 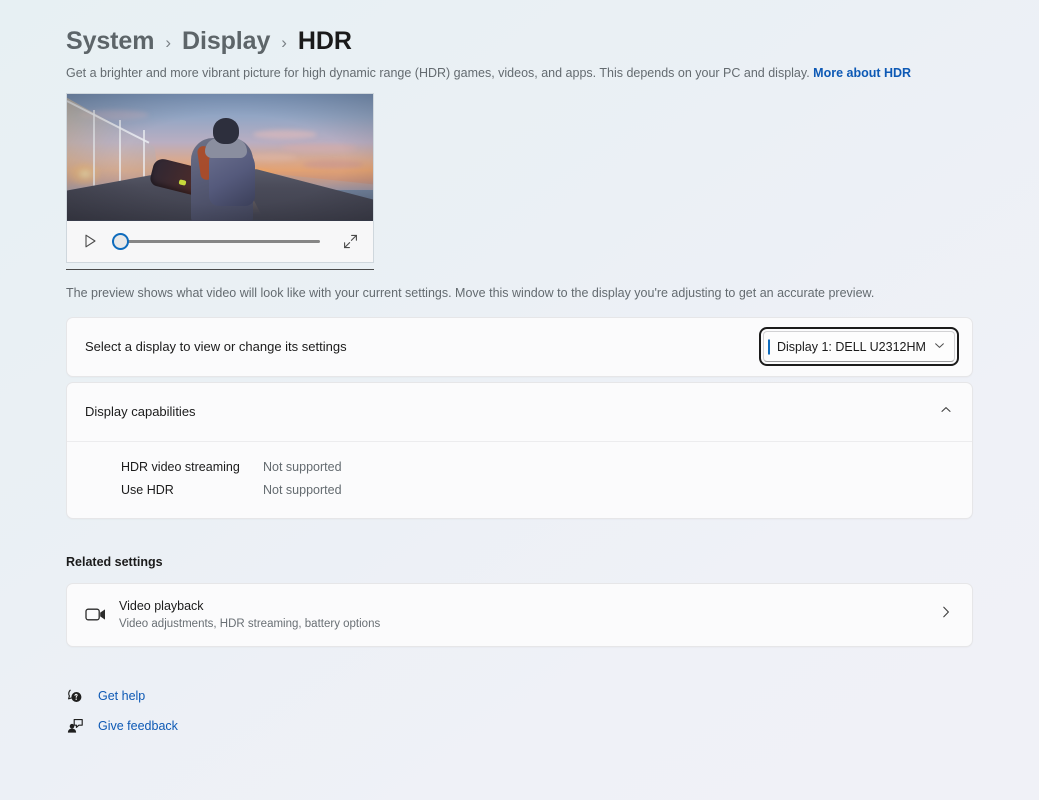 I want to click on video-preview, so click(x=220, y=181).